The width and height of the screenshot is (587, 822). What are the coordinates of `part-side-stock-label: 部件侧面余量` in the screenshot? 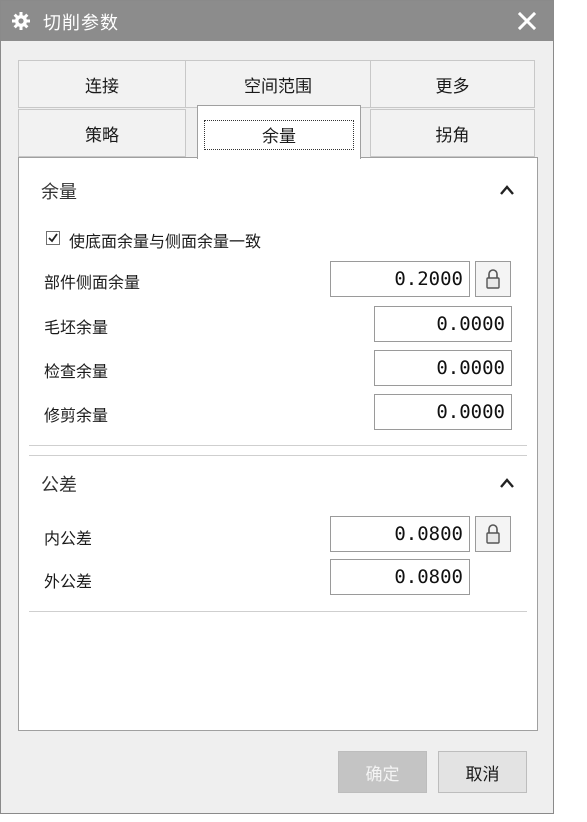 It's located at (92, 282).